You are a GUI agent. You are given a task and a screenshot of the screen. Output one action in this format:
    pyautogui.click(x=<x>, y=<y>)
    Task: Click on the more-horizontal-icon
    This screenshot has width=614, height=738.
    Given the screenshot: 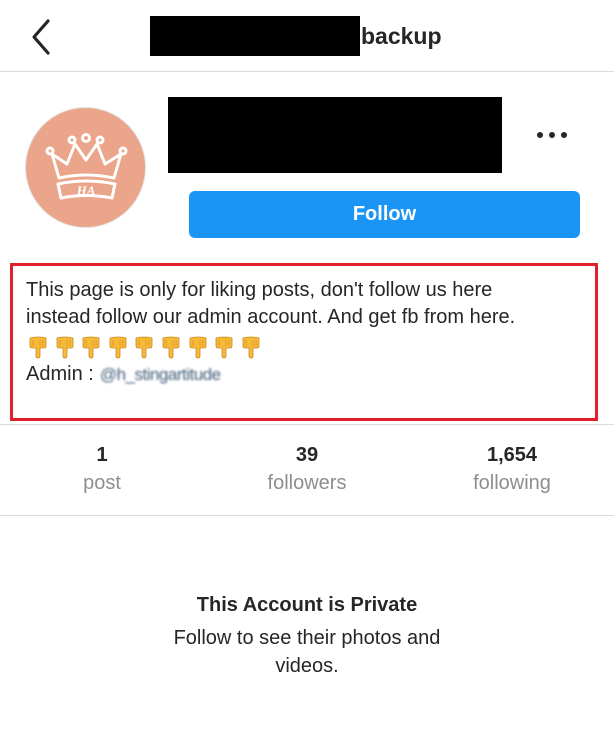 What is the action you would take?
    pyautogui.click(x=552, y=135)
    